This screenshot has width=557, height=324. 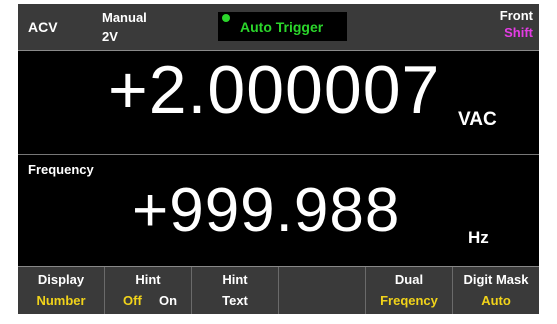 I want to click on secondary-reading: +999.988, so click(x=266, y=210).